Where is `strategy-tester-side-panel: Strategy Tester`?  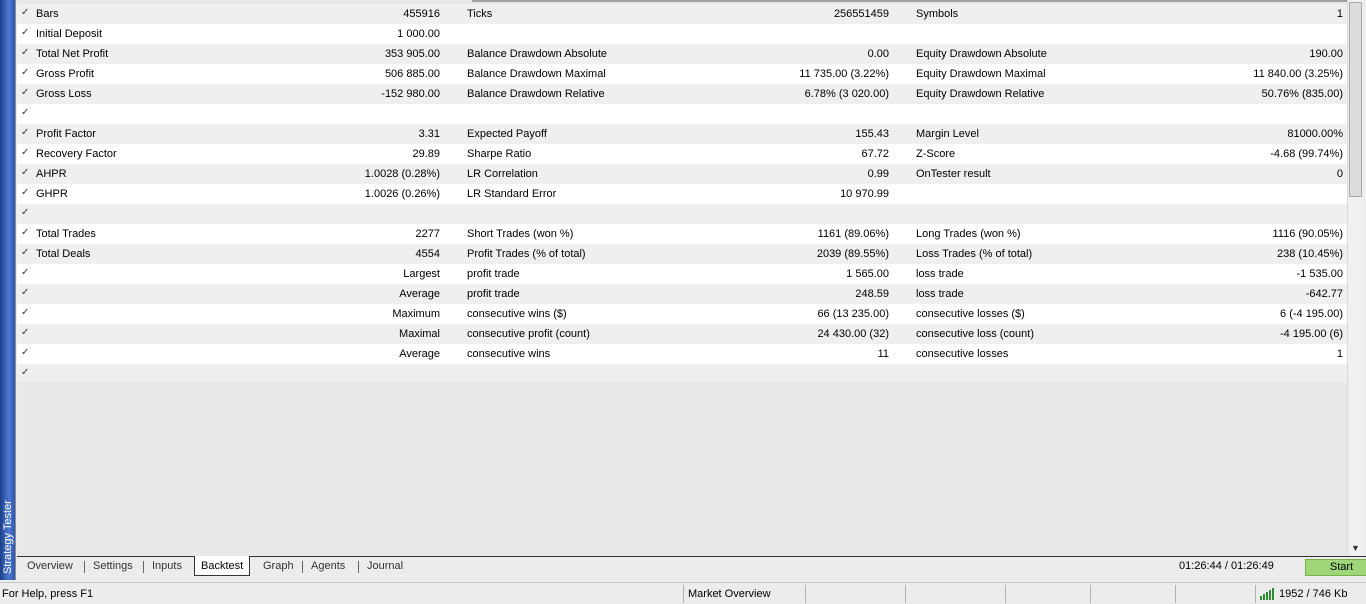 strategy-tester-side-panel: Strategy Tester is located at coordinates (8, 290).